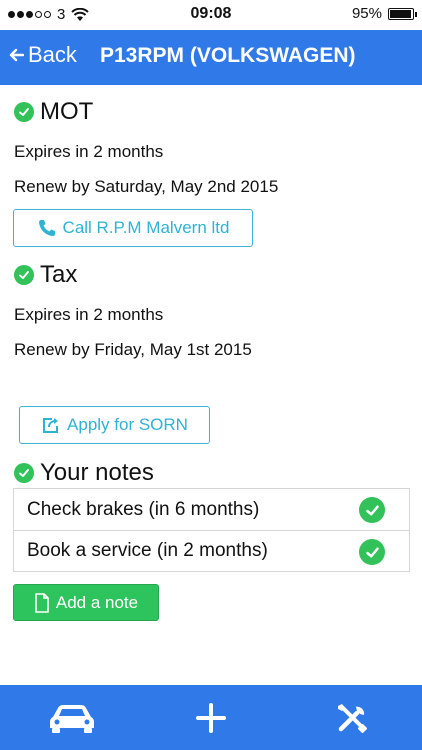 The height and width of the screenshot is (750, 422). Describe the element at coordinates (16, 55) in the screenshot. I see `back-arrow-icon` at that location.